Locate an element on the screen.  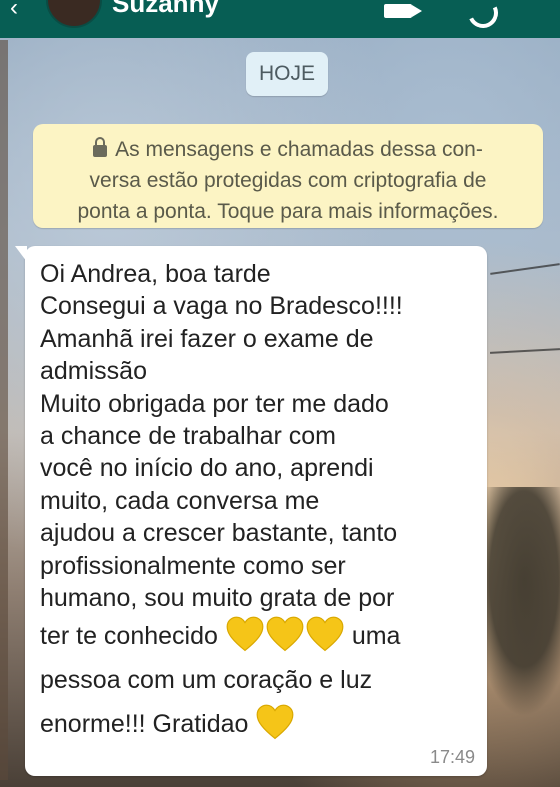
avatar is located at coordinates (74, 14).